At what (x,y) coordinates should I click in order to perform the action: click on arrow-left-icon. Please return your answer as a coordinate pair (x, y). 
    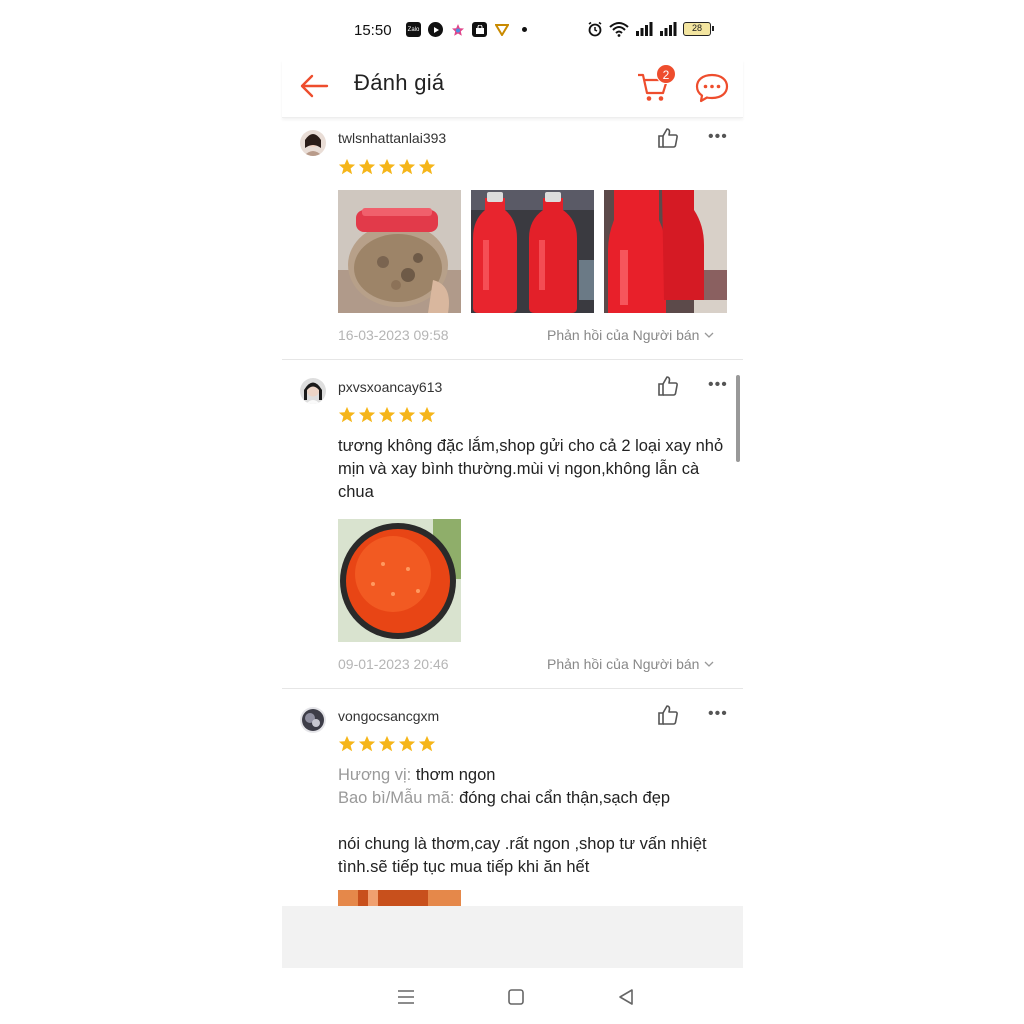
    Looking at the image, I should click on (314, 86).